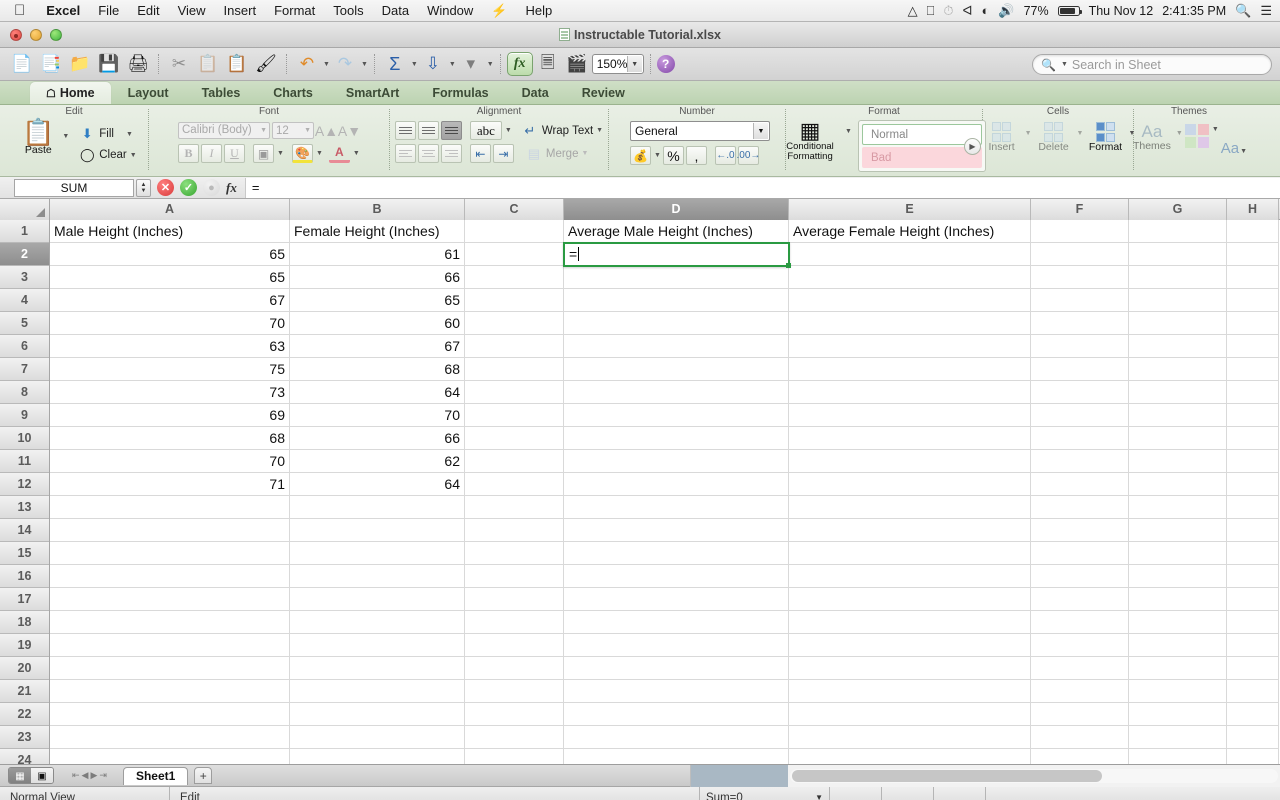  I want to click on theme-fonts-dropdown-icon: ▼, so click(1243, 151).